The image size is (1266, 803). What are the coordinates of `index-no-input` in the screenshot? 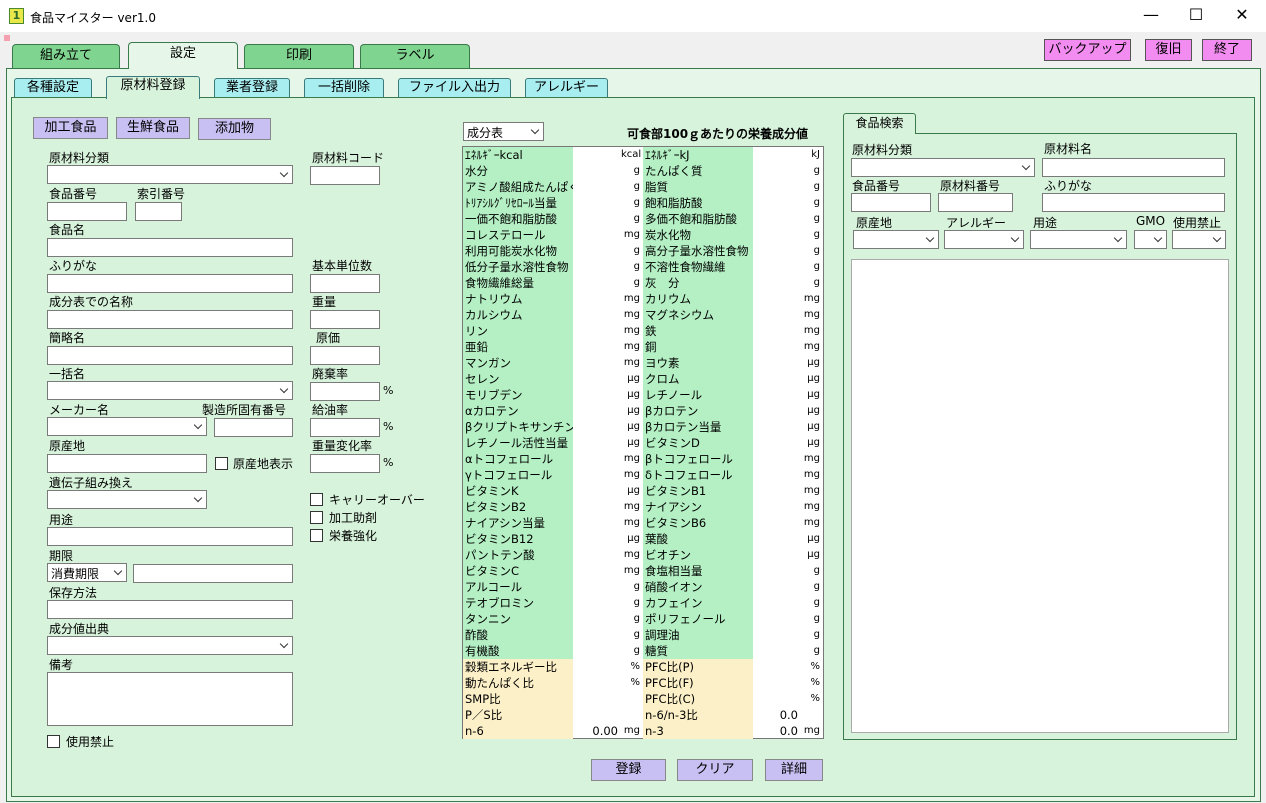 It's located at (158, 211).